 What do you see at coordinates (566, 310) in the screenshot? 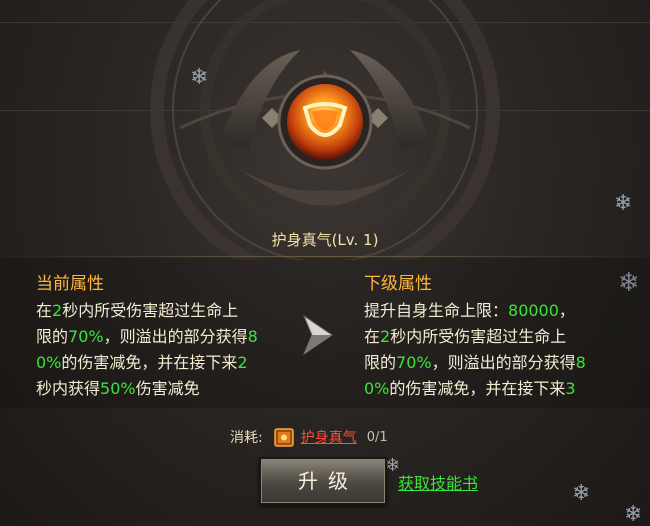
I see `attribute-text: ，` at bounding box center [566, 310].